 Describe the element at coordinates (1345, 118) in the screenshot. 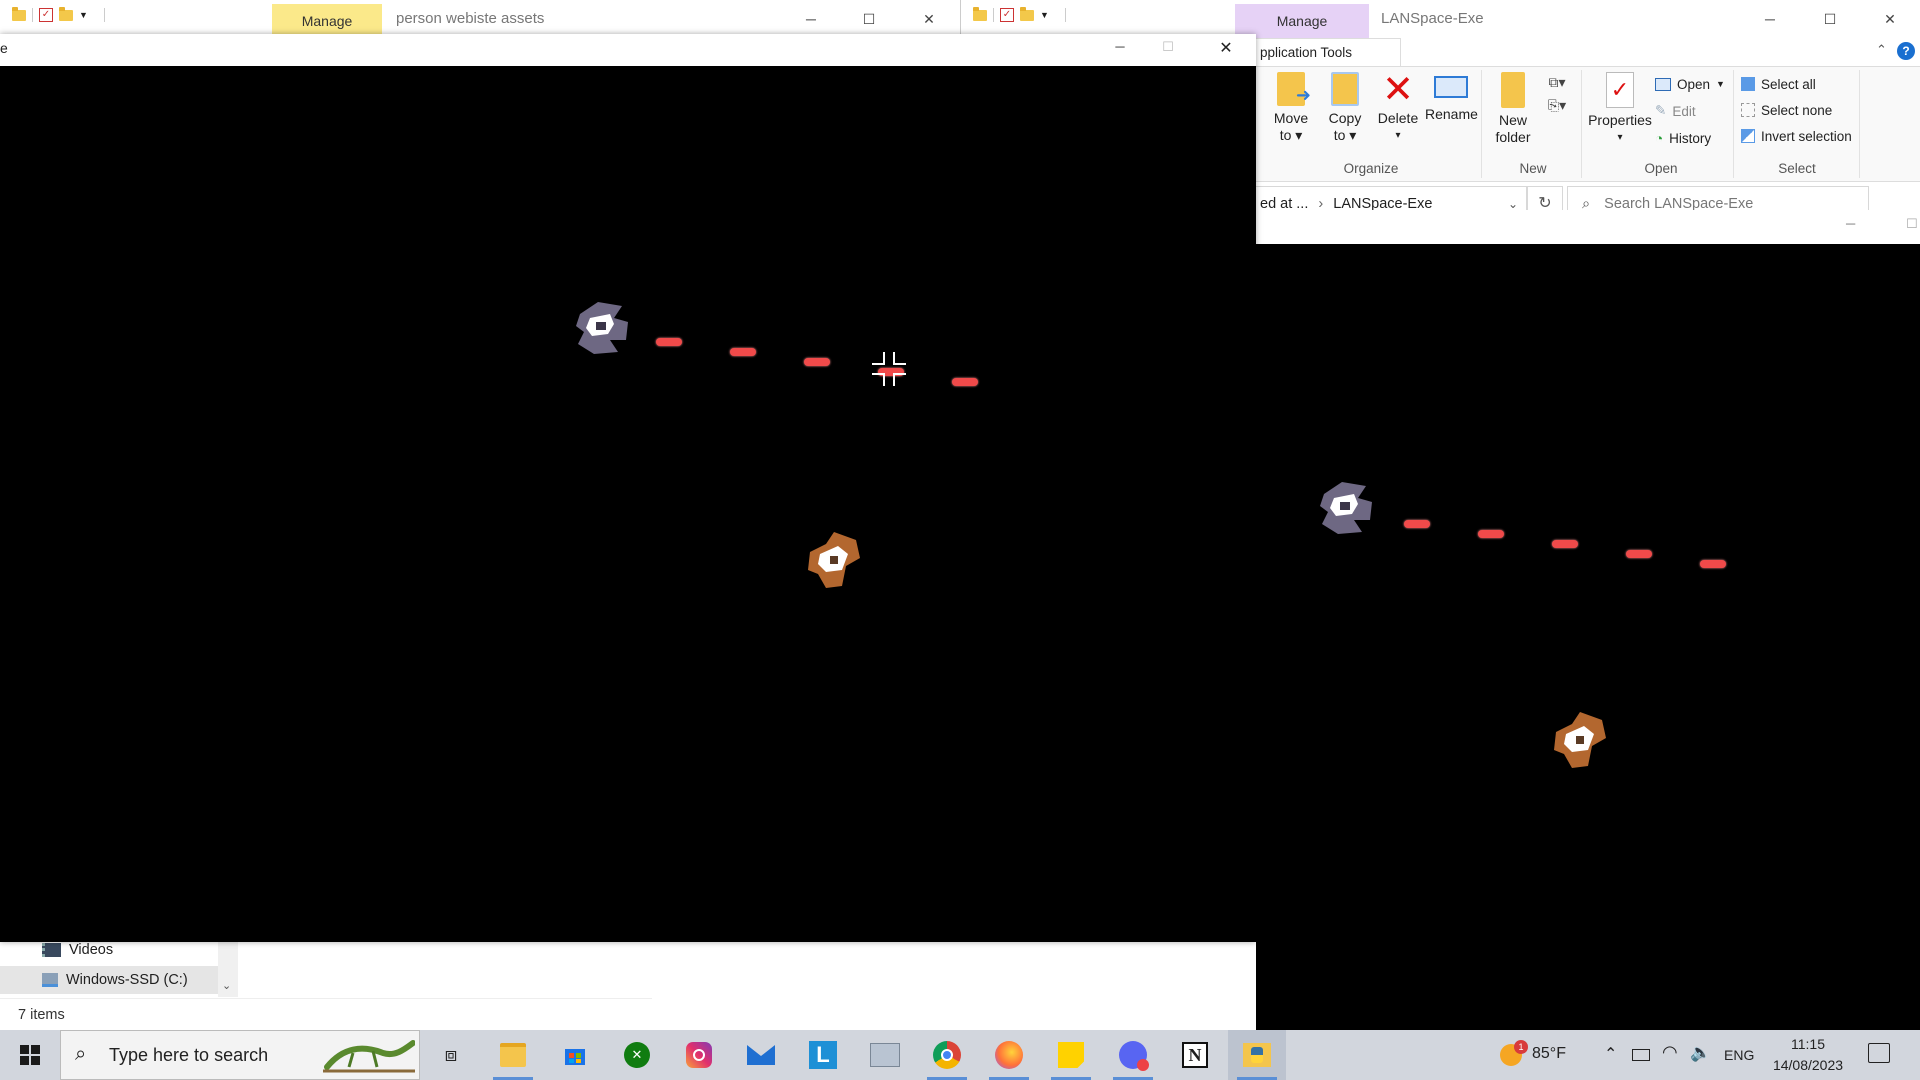

I see `copy-to-label: Copy` at that location.